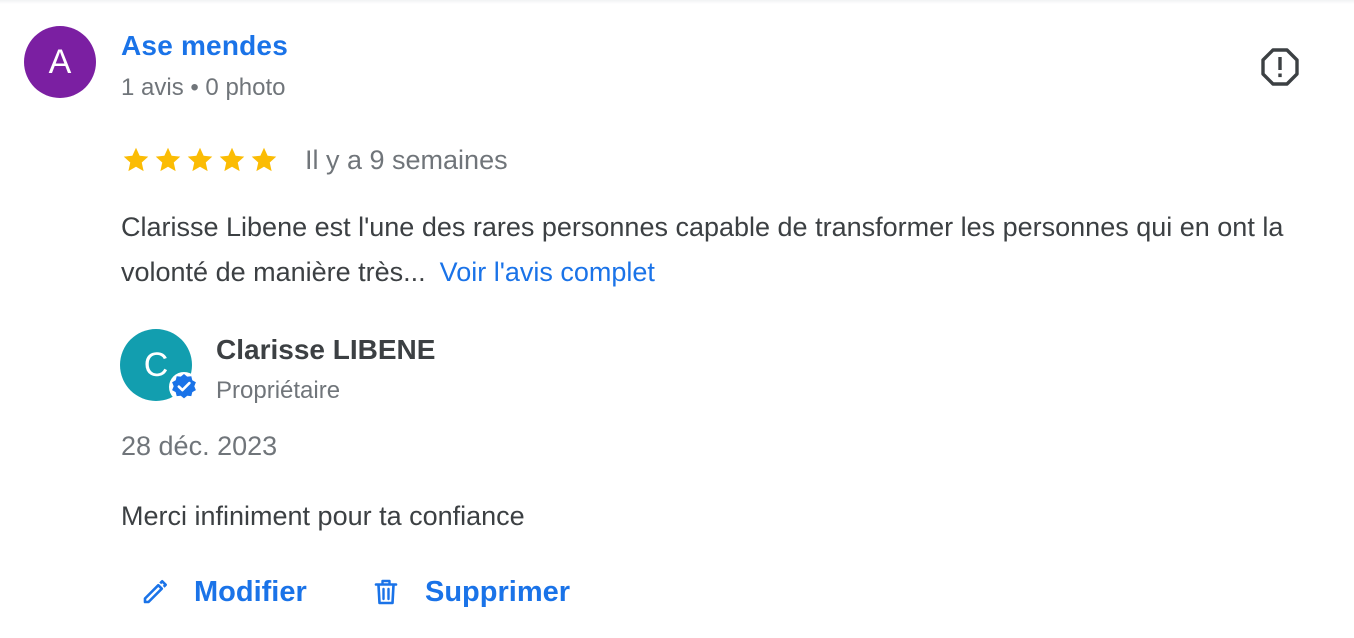 This screenshot has width=1354, height=638. Describe the element at coordinates (184, 387) in the screenshot. I see `verified-icon` at that location.